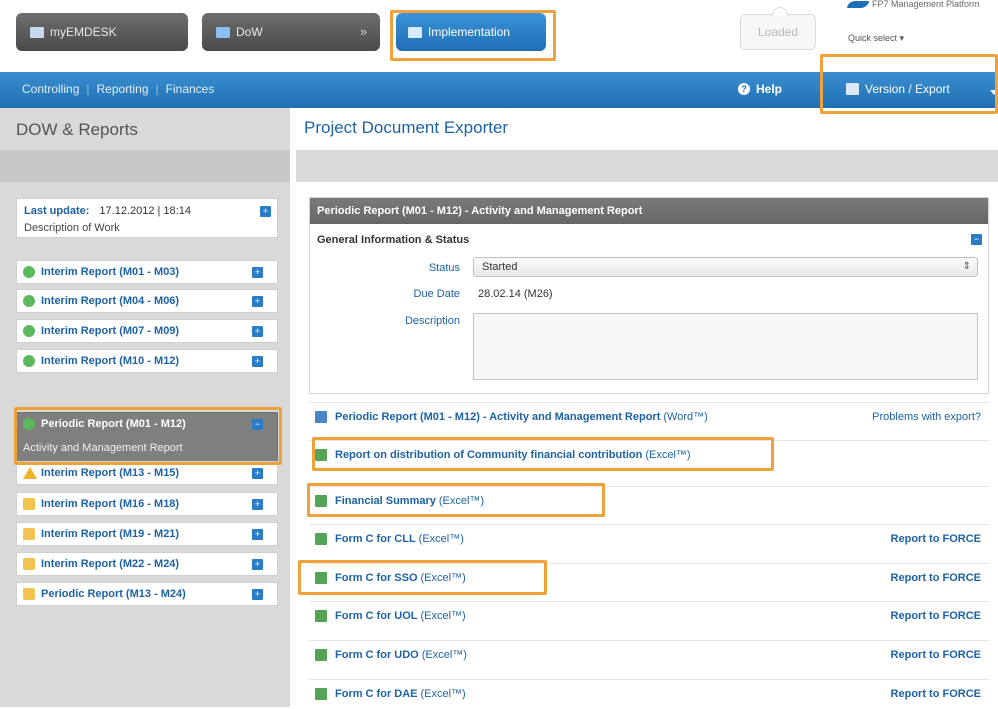 The height and width of the screenshot is (709, 998). Describe the element at coordinates (376, 616) in the screenshot. I see `export-name: Form C for UOL` at that location.